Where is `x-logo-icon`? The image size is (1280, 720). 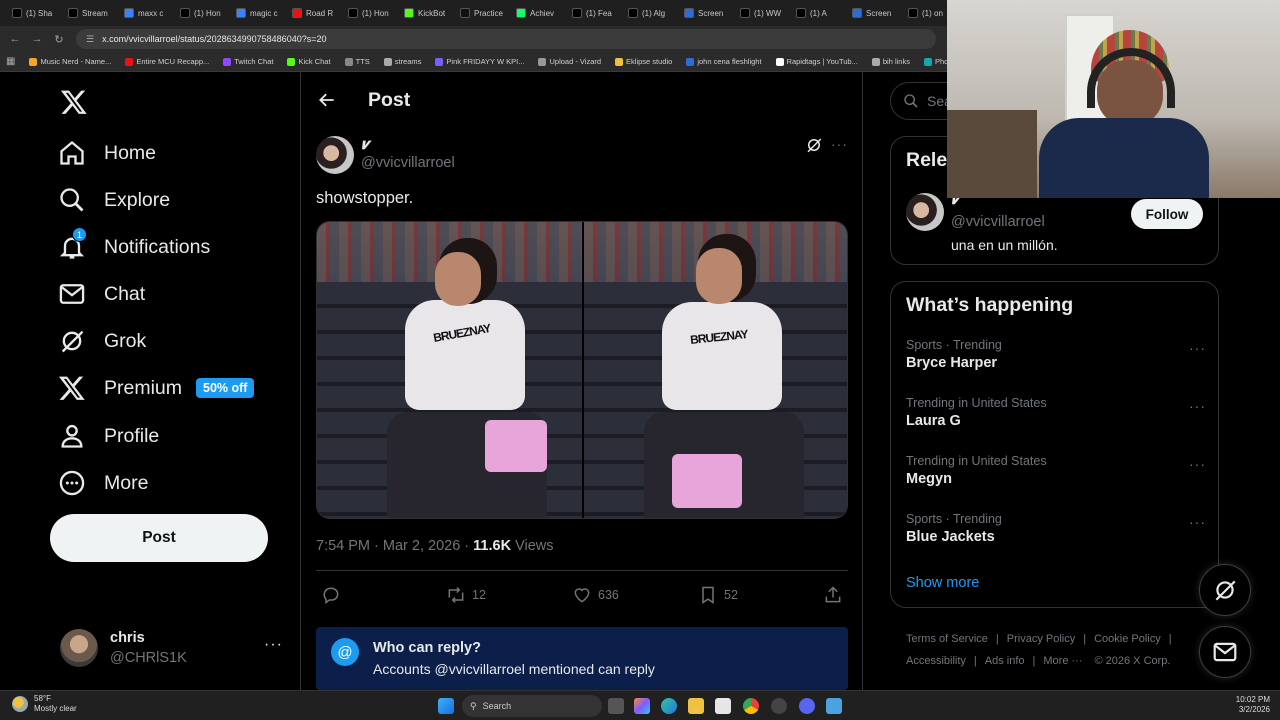 x-logo-icon is located at coordinates (74, 102).